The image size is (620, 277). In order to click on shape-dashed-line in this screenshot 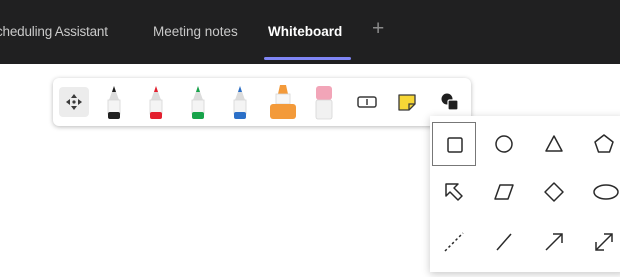, I will do `click(454, 242)`.